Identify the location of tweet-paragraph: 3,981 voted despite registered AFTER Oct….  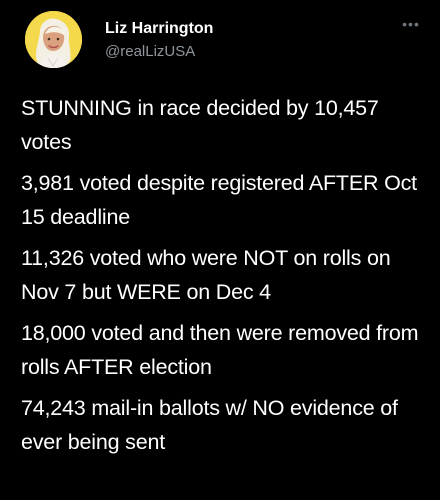
(219, 200).